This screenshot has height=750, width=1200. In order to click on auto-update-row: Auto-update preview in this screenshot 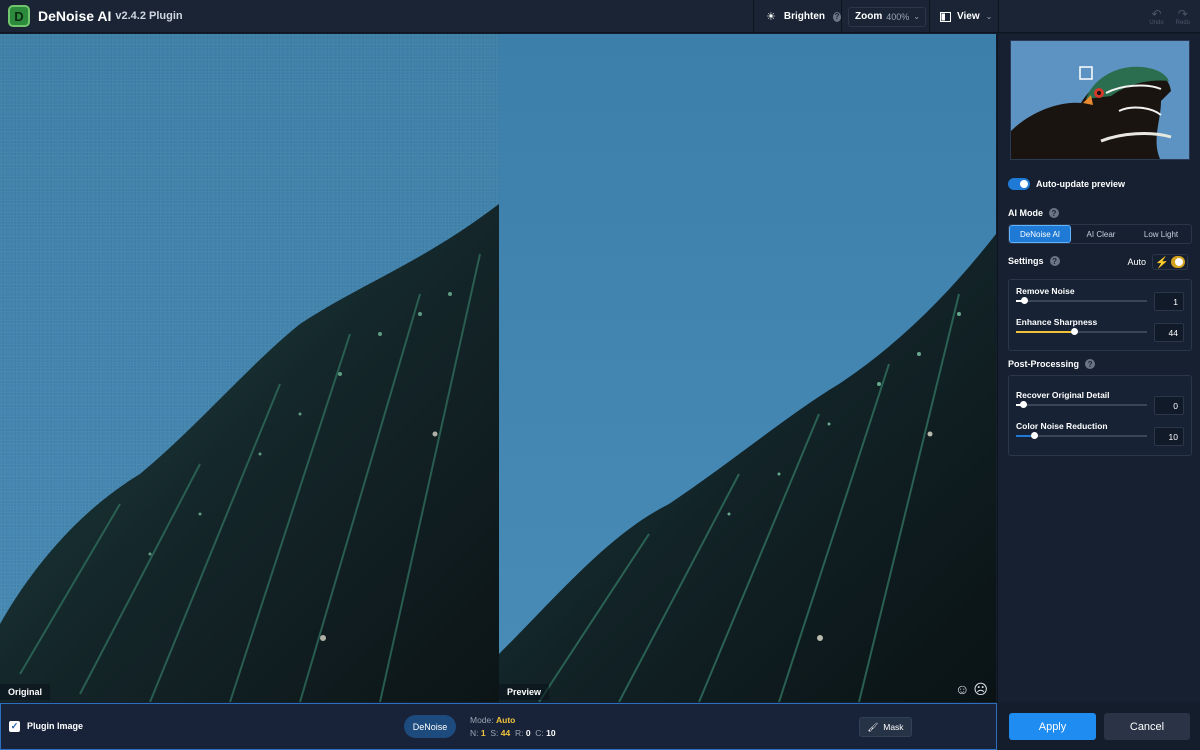, I will do `click(1066, 184)`.